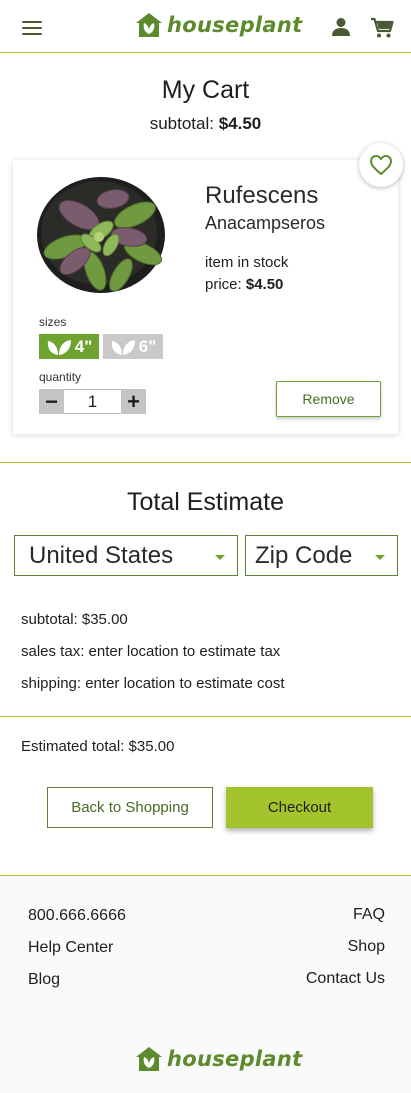 This screenshot has height=1093, width=411. I want to click on cart-subtotal-value: $4.50, so click(240, 123).